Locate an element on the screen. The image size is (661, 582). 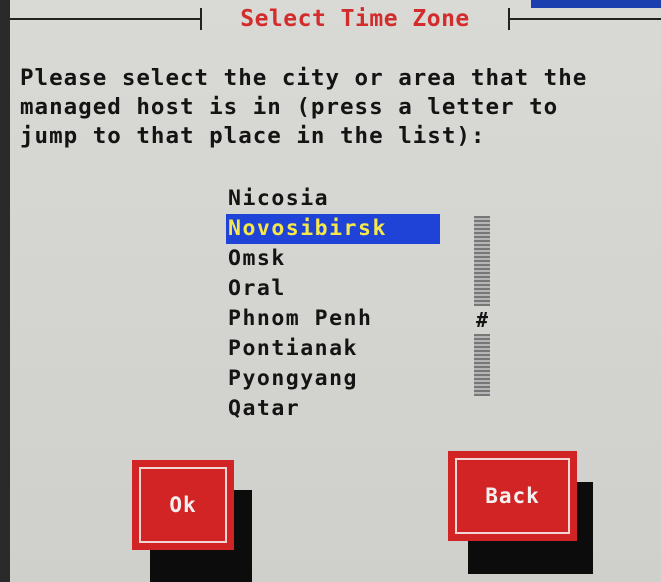
list-item: Pontianak is located at coordinates (341, 349).